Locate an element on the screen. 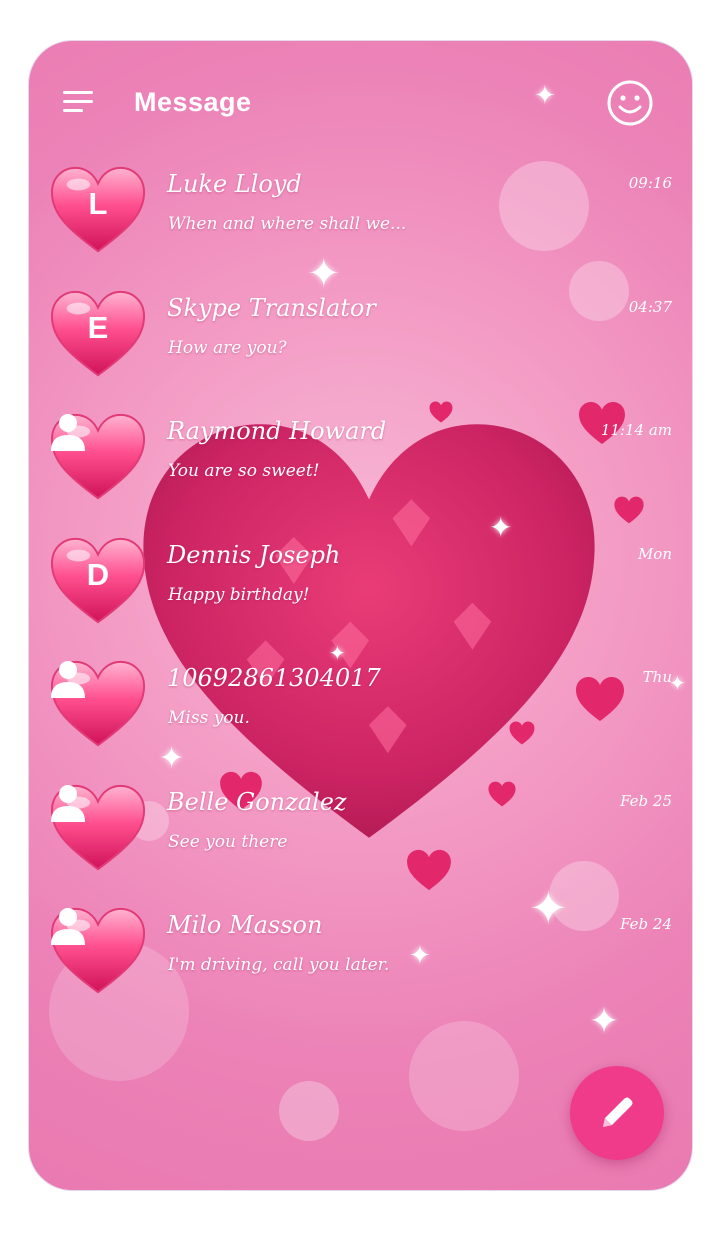 This screenshot has height=1253, width=719. conversation-row: D Dennis Joseph Happy birthday! Mon is located at coordinates (360, 594).